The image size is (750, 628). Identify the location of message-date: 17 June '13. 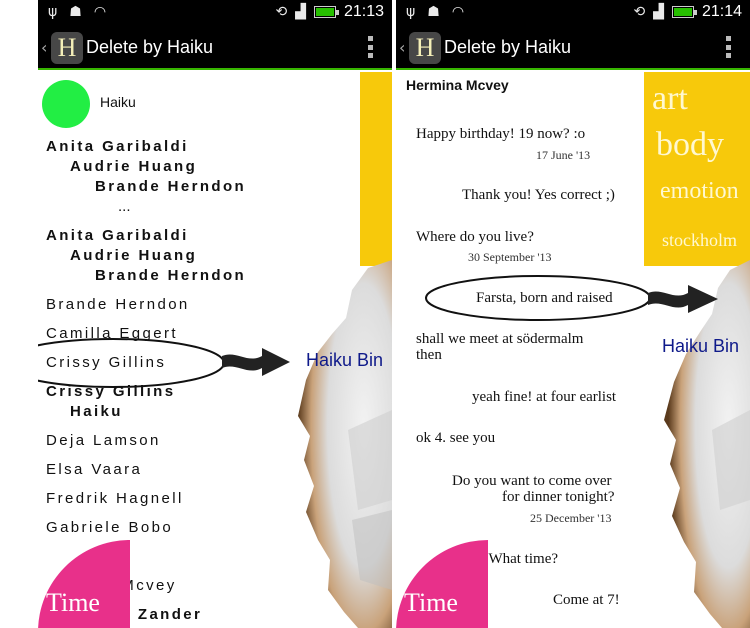
(563, 155).